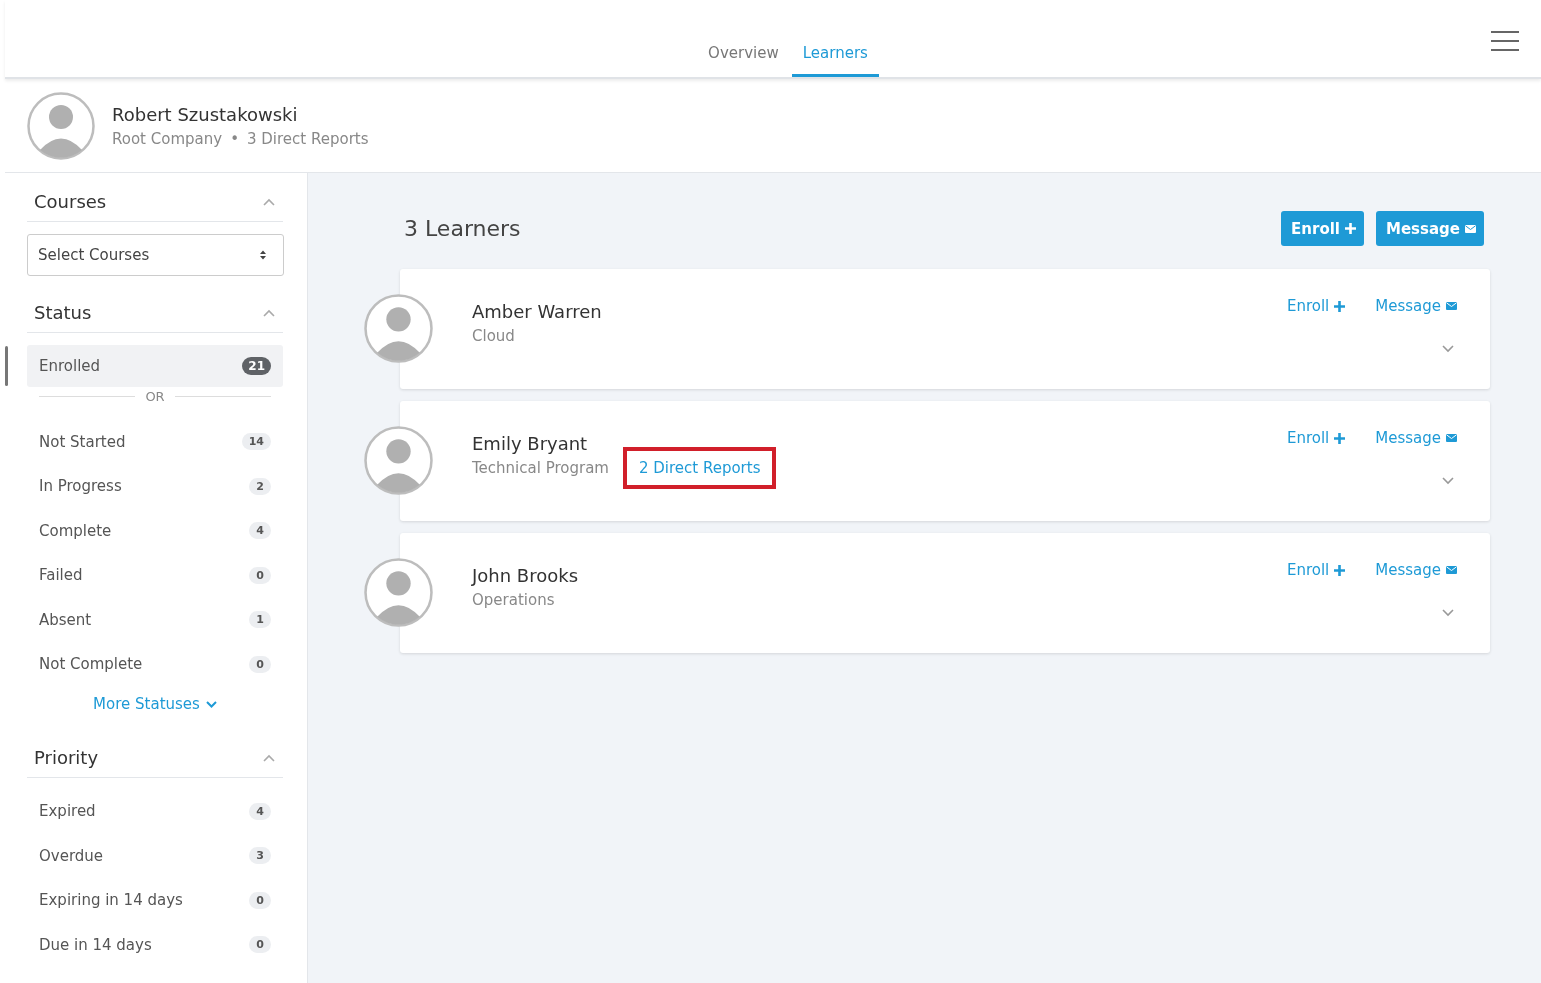  What do you see at coordinates (95, 944) in the screenshot?
I see `filter-label: Due in 14 days` at bounding box center [95, 944].